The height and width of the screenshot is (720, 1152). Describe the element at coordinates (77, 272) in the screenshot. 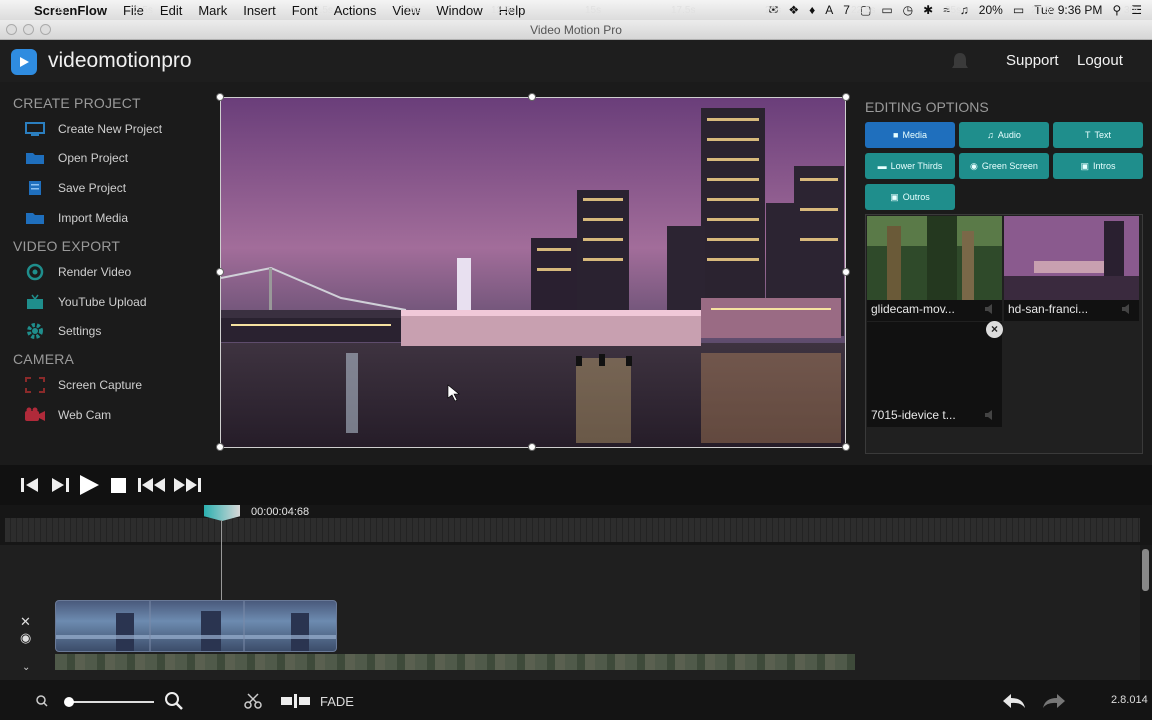

I see `sidebar-item-render-video: Render Video` at that location.